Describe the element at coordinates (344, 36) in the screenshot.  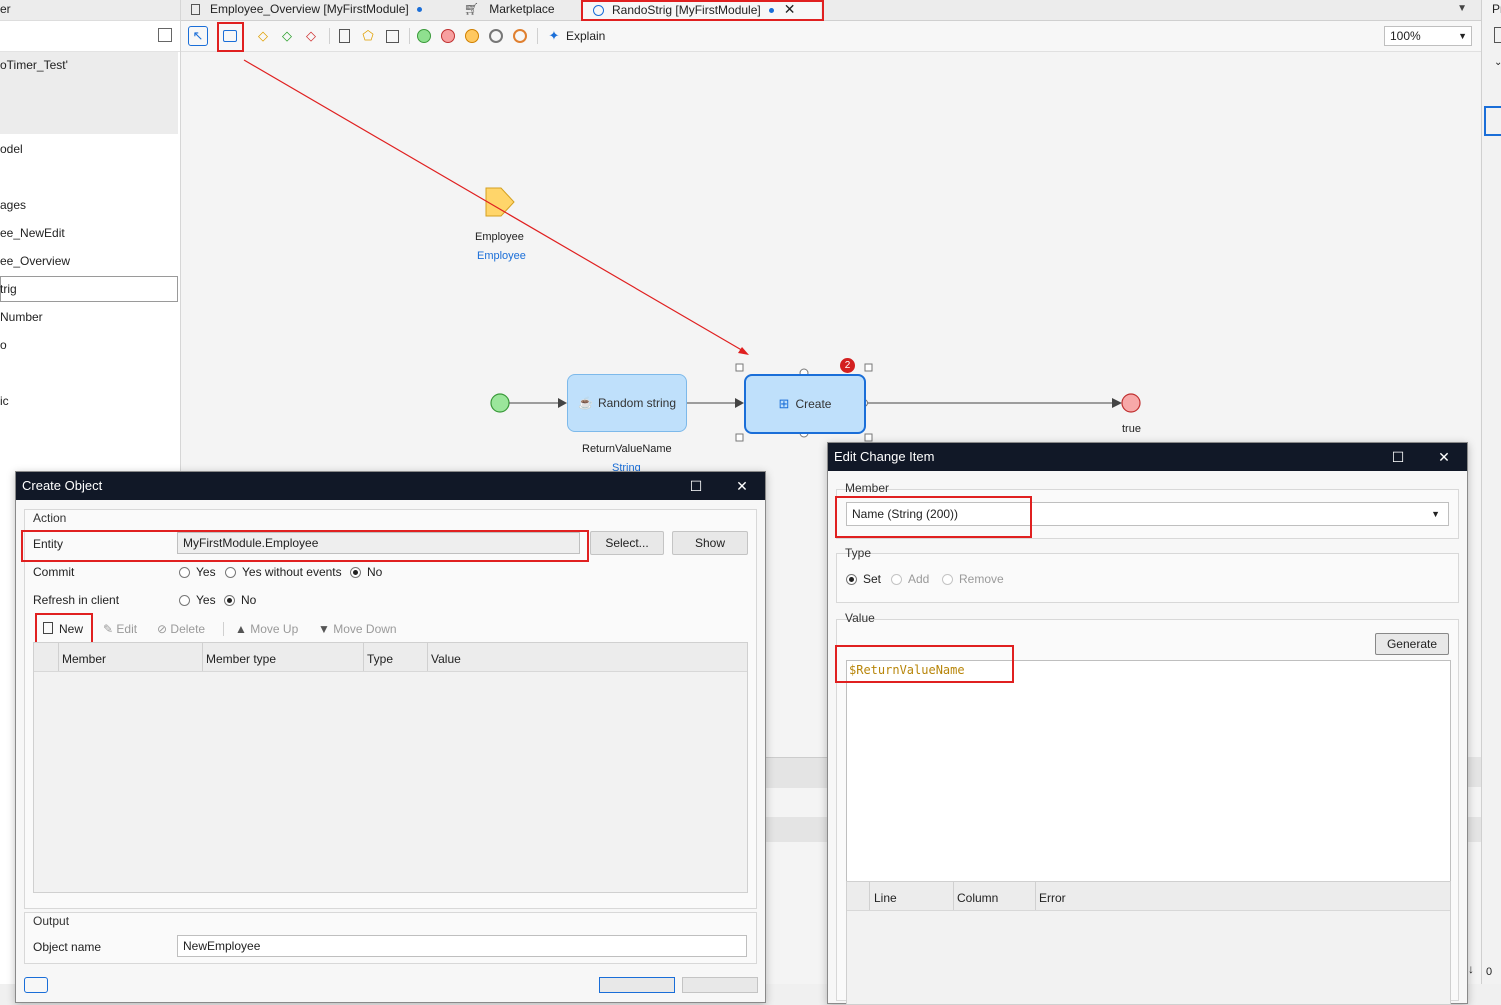
I see `annotation-icon` at that location.